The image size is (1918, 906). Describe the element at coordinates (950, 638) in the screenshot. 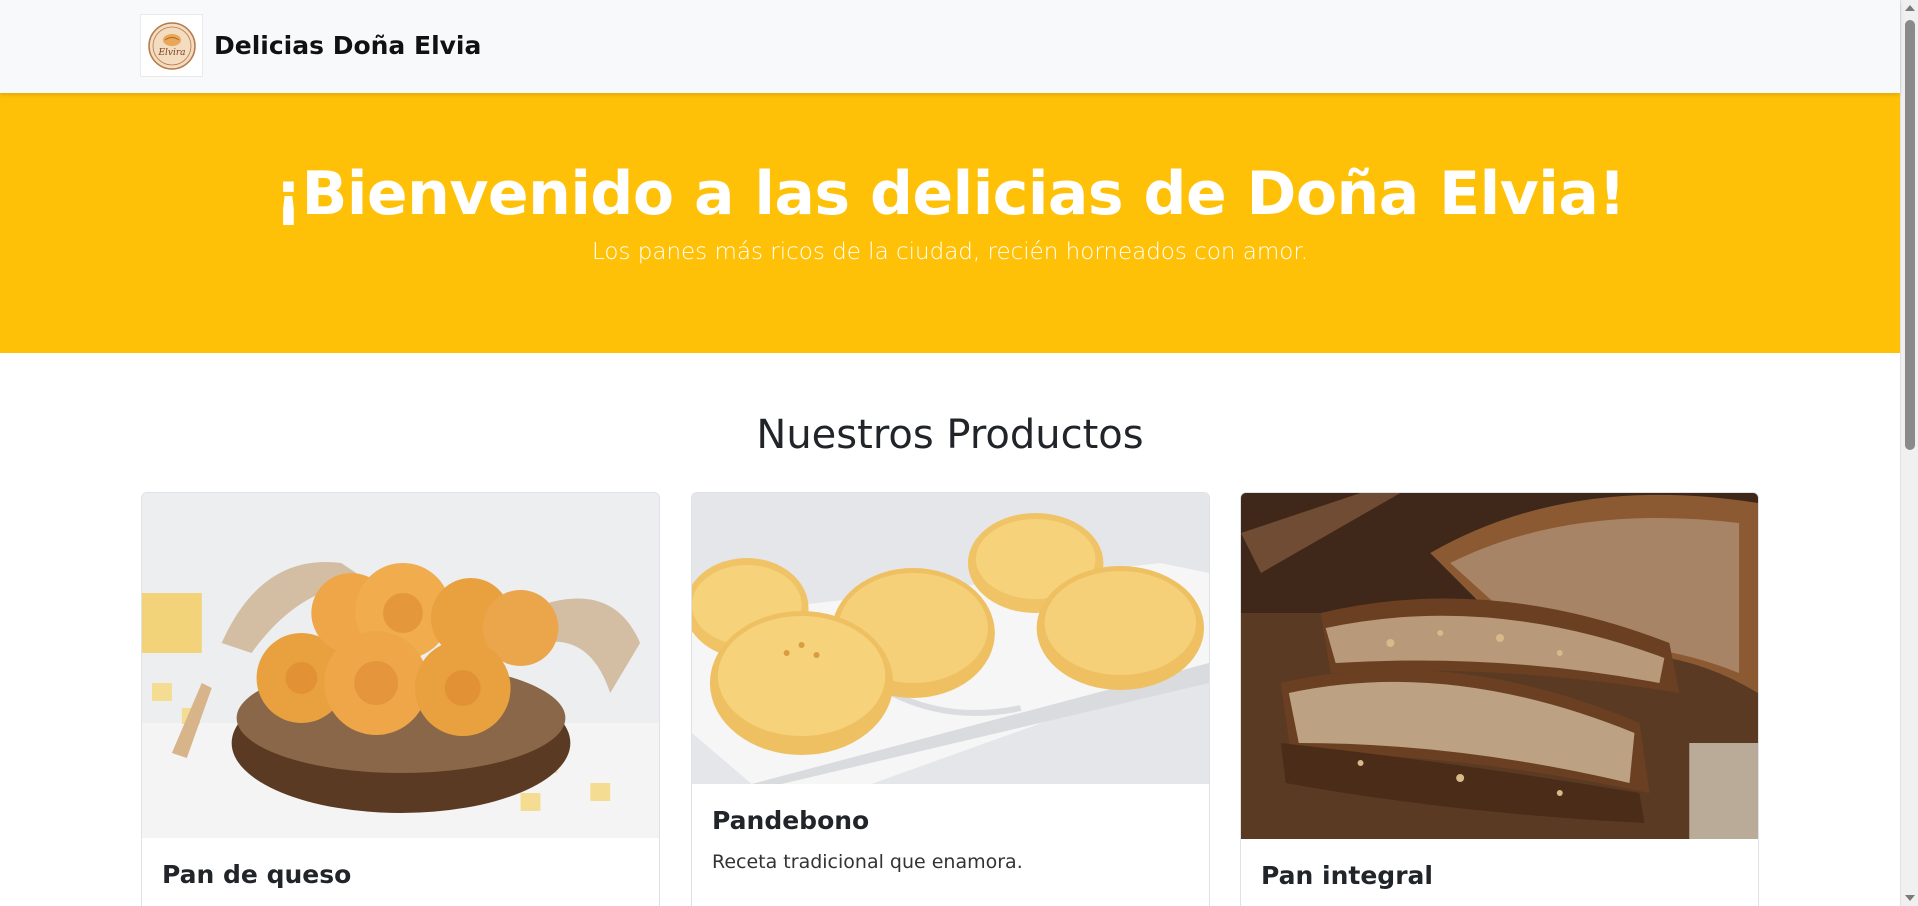

I see `pandebono-image` at that location.